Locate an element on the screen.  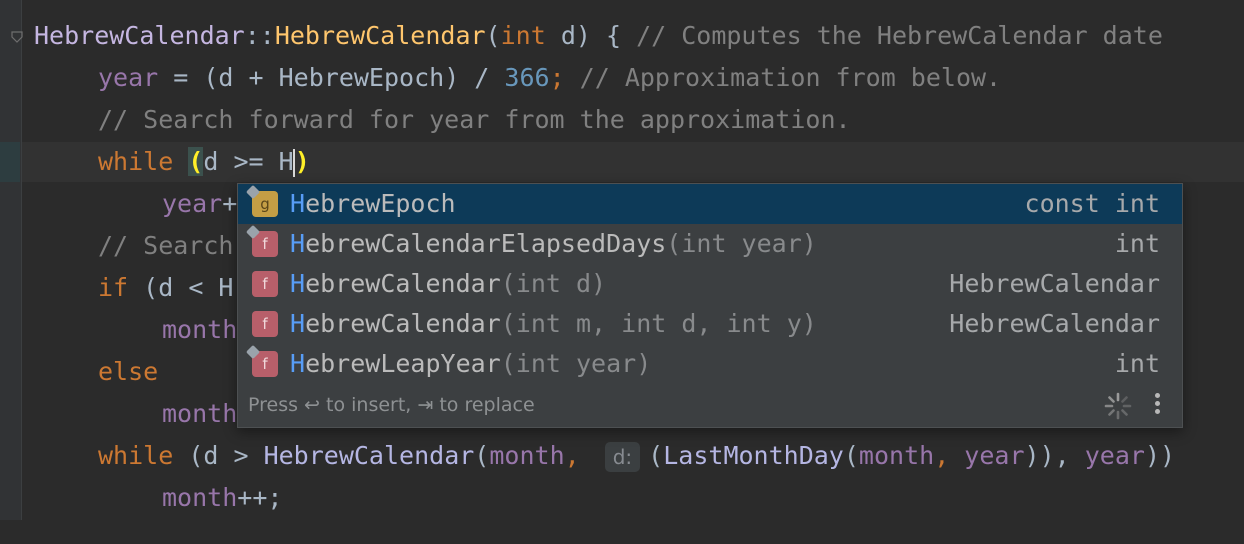
code-line-8: month is located at coordinates (199, 330).